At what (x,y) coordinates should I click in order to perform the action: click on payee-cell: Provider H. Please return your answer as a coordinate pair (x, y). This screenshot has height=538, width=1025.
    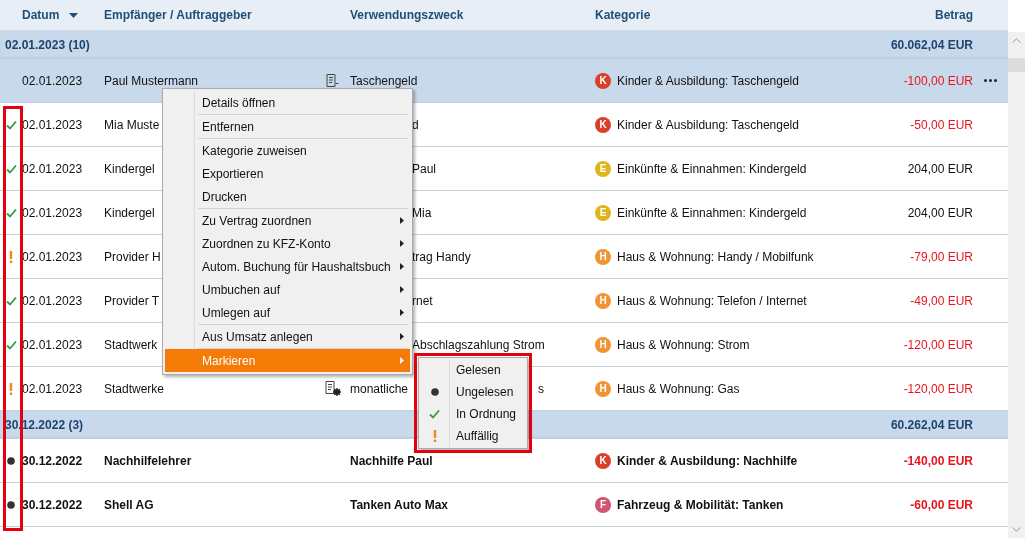
    Looking at the image, I should click on (132, 256).